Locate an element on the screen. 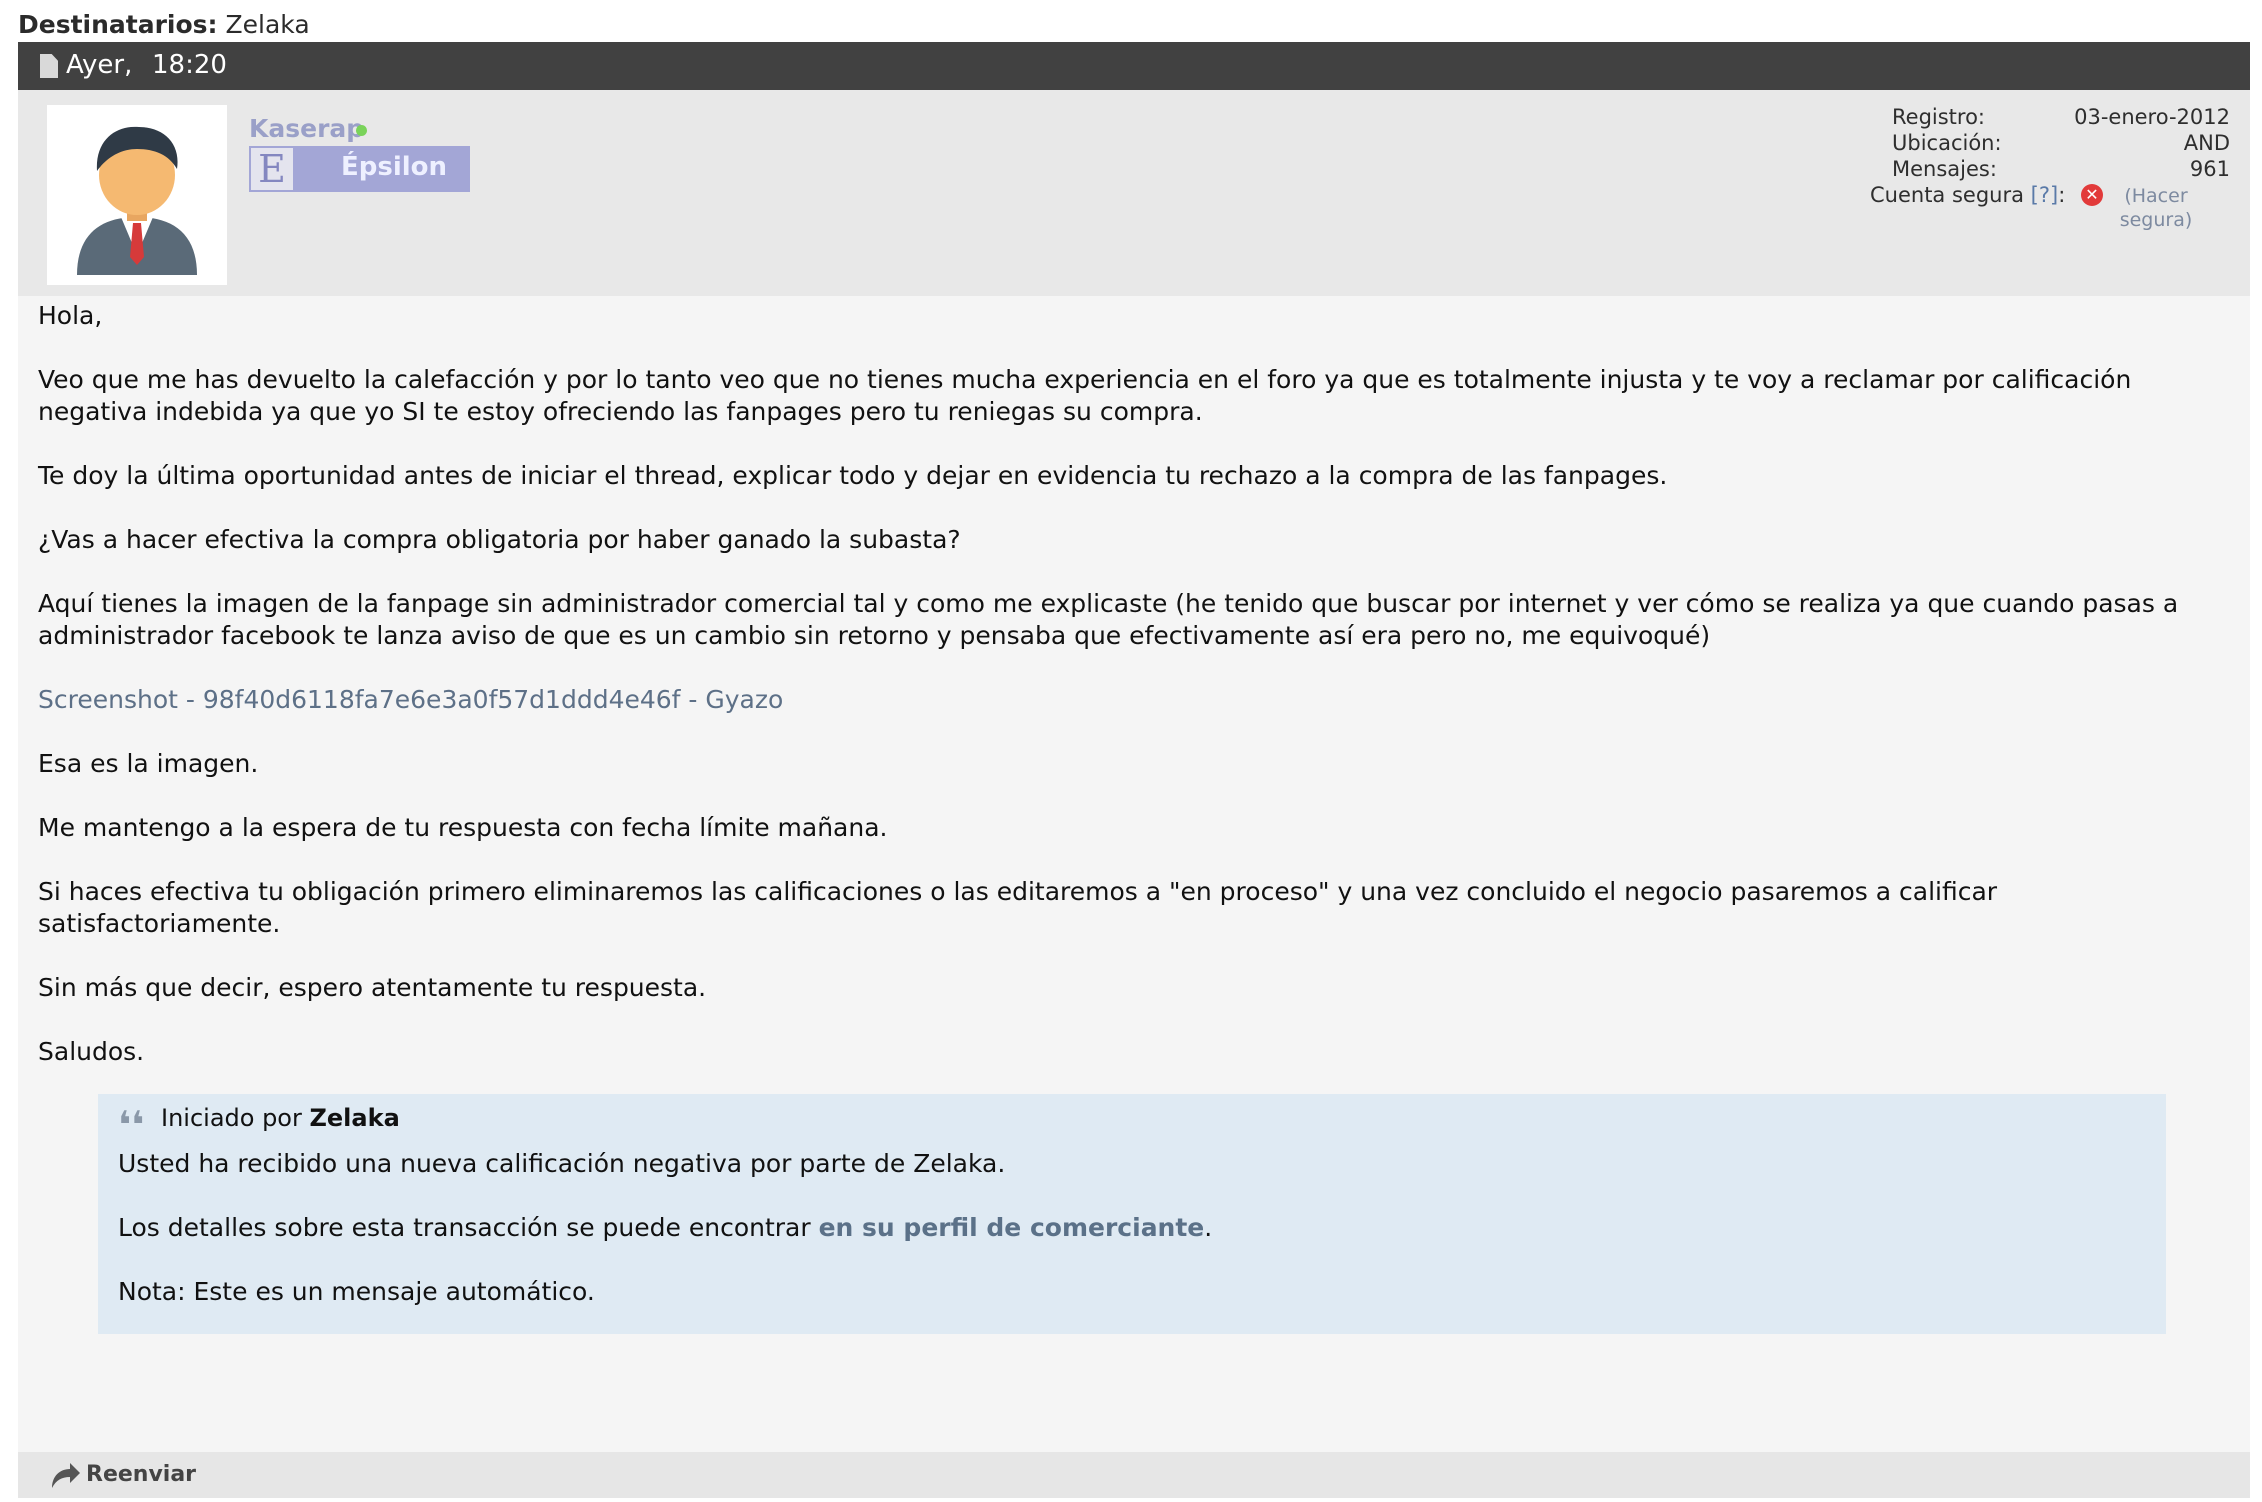  rank-badge: E Épsilon is located at coordinates (359, 169).